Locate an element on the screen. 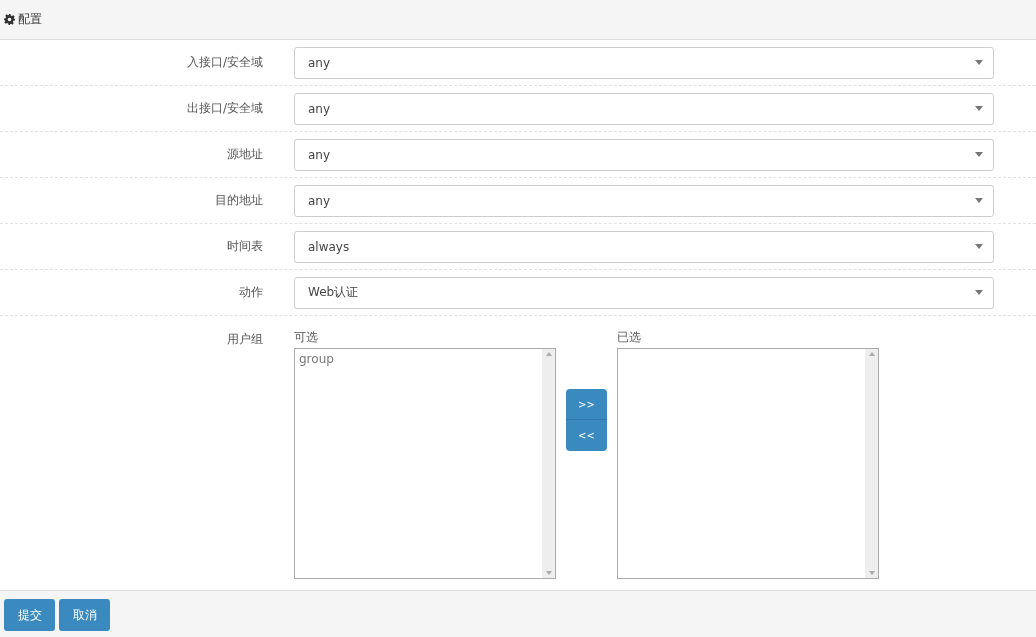 The width and height of the screenshot is (1036, 637). field-label: 目的地址 is located at coordinates (238, 200).